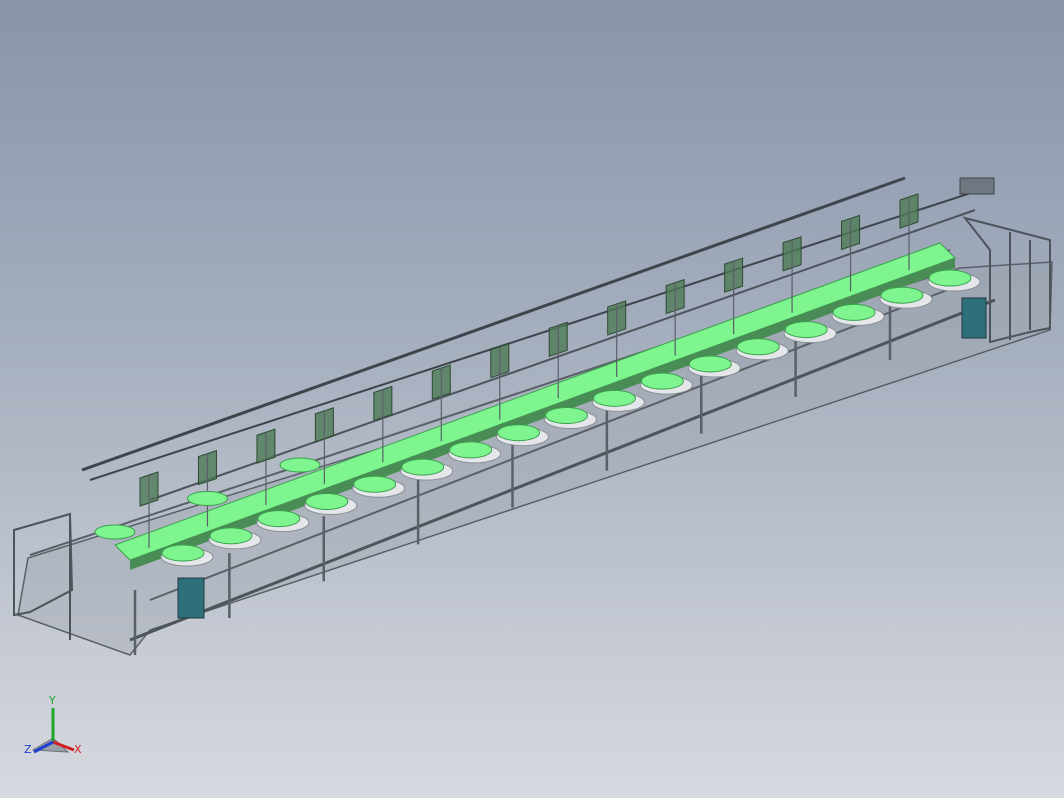 The image size is (1064, 798). What do you see at coordinates (191, 598) in the screenshot?
I see `cabinet-left` at bounding box center [191, 598].